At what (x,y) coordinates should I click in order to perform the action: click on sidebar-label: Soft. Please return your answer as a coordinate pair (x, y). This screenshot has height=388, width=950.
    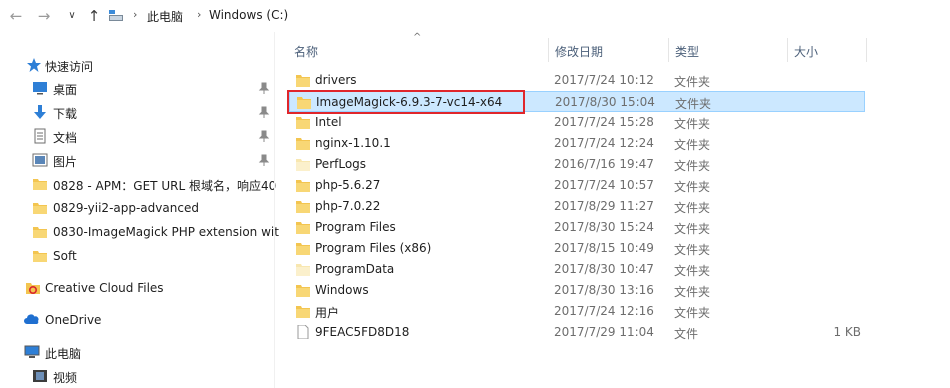
    Looking at the image, I should click on (65, 256).